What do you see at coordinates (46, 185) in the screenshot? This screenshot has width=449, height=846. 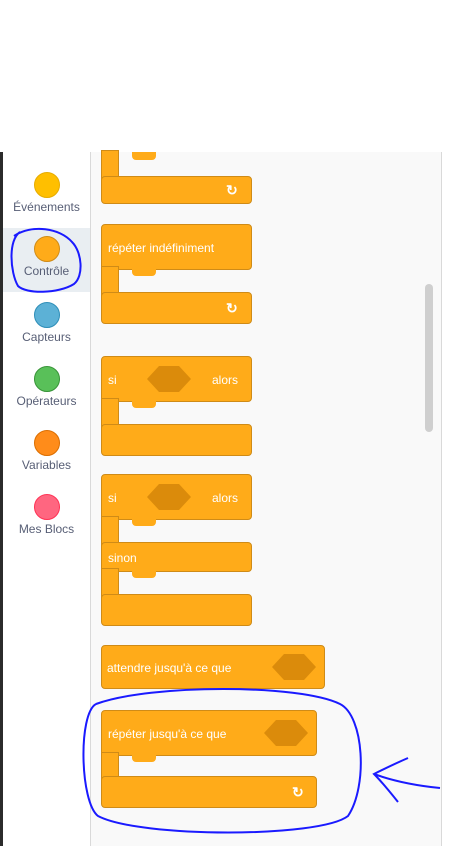 I see `events-color-icon` at bounding box center [46, 185].